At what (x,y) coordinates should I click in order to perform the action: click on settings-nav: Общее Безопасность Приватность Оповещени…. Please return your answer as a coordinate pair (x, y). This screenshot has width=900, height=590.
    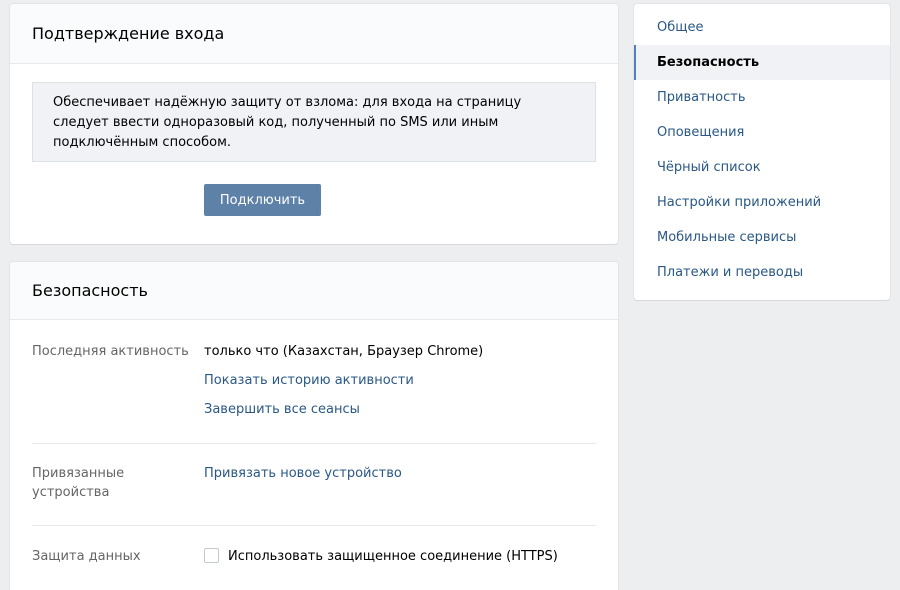
    Looking at the image, I should click on (762, 152).